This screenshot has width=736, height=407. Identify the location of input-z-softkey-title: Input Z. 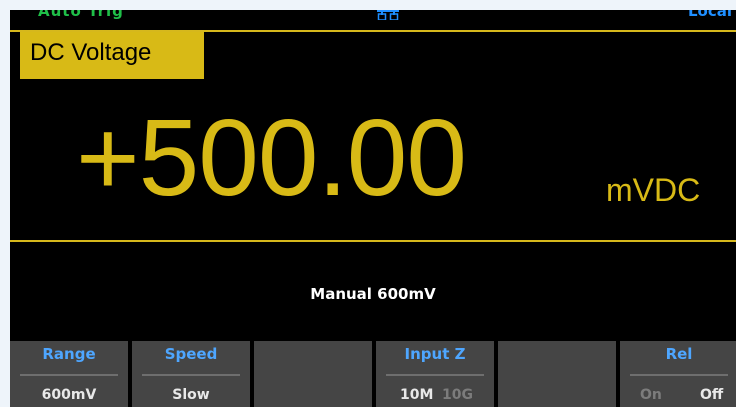
(435, 354).